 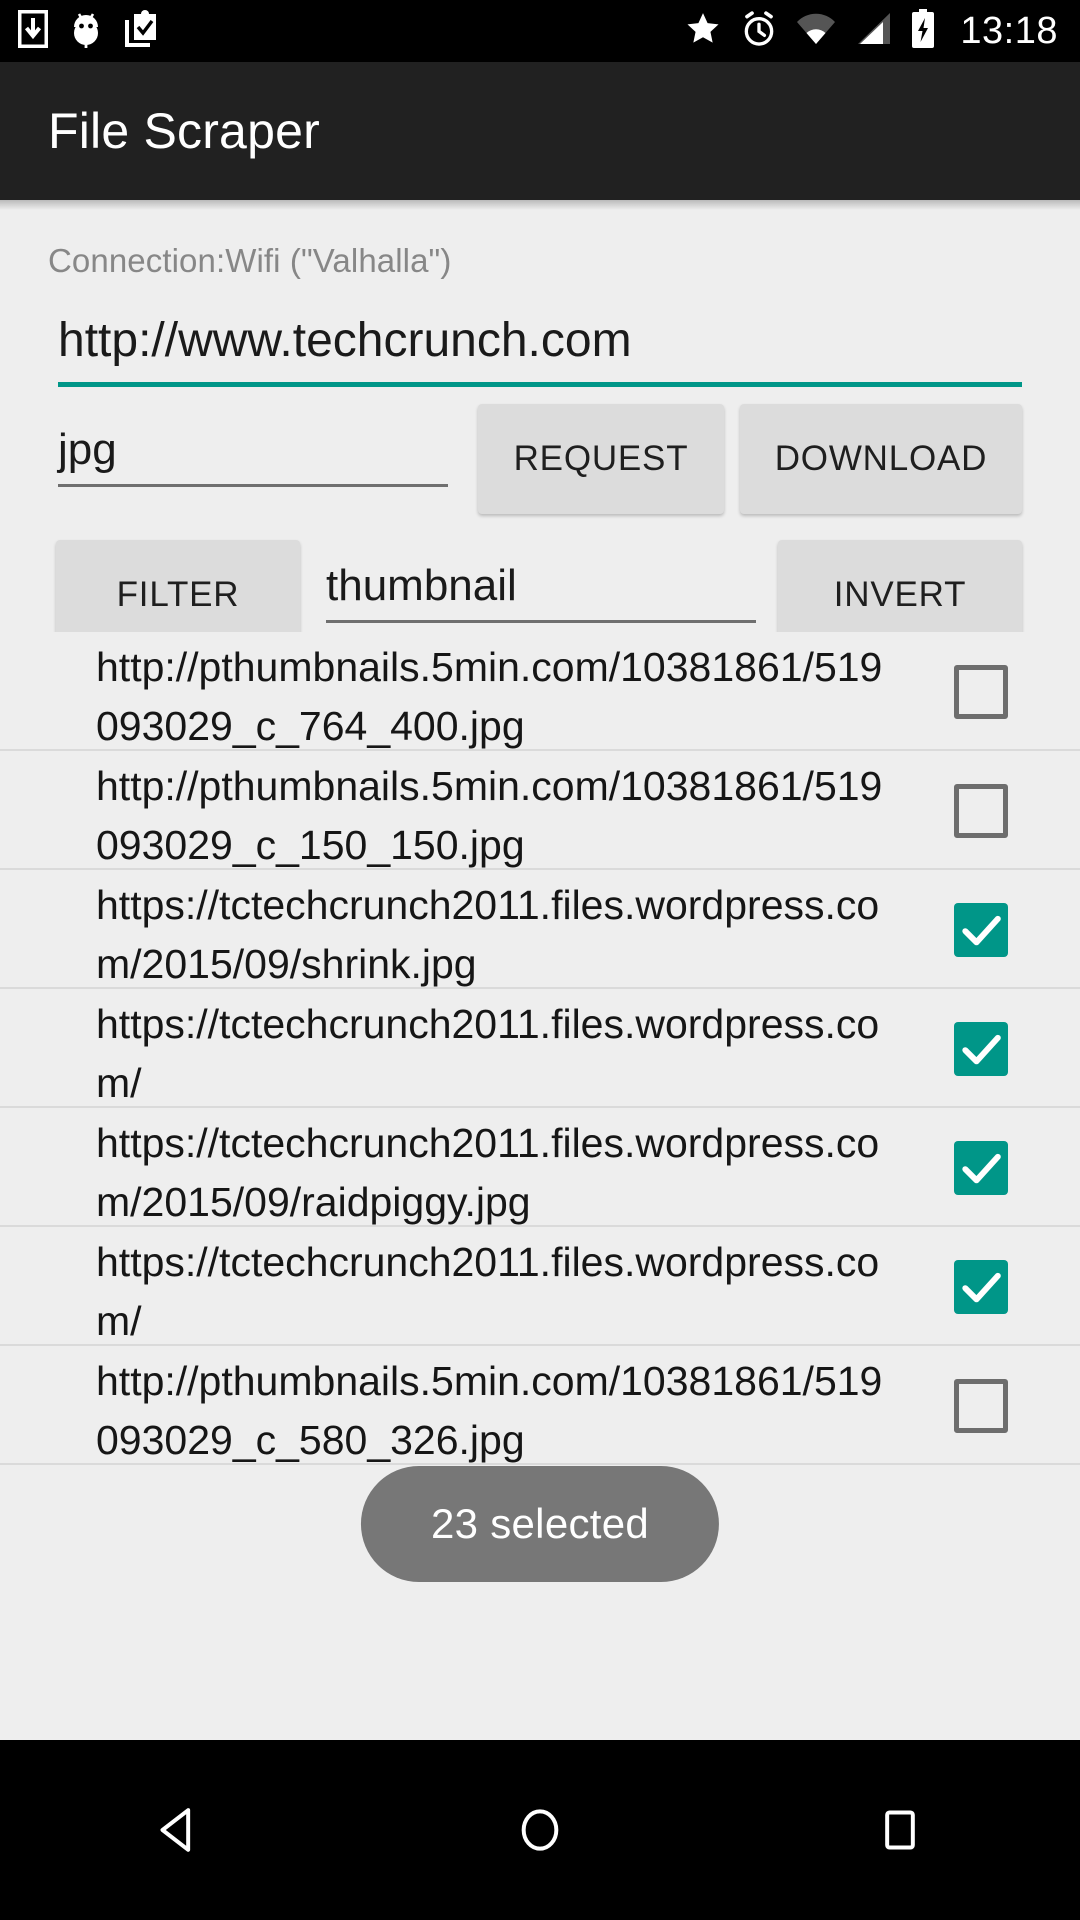 I want to click on app-title: File Scraper, so click(x=184, y=131).